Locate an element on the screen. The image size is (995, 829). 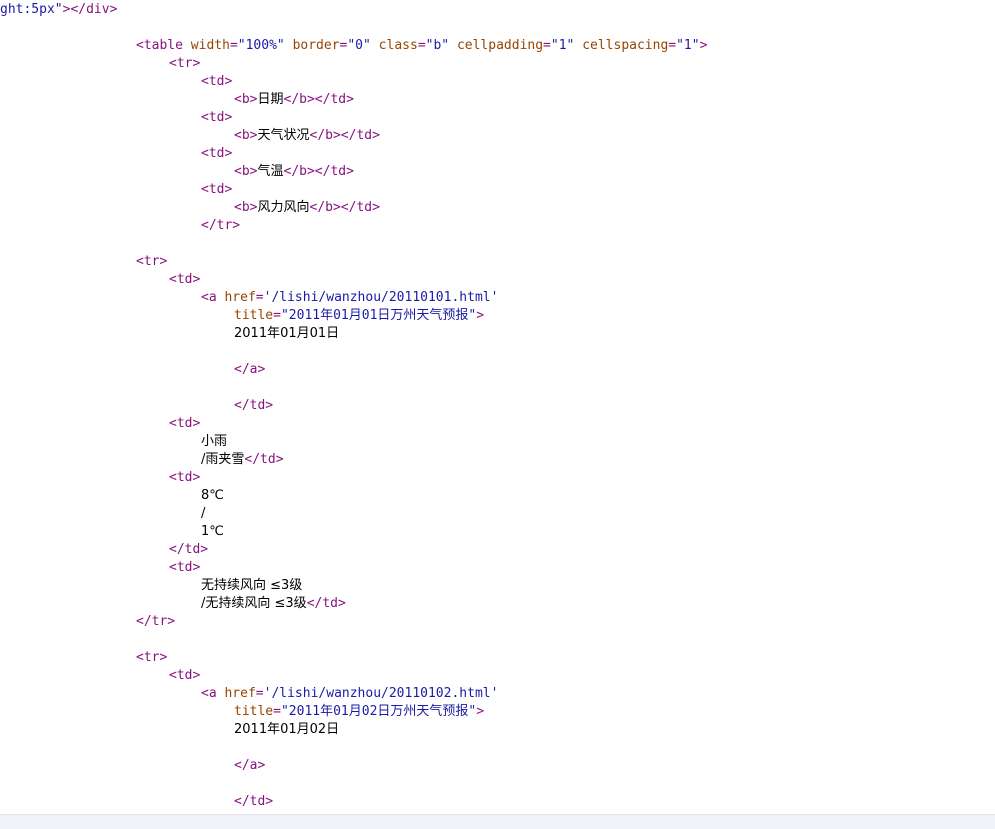
source-token: 8℃ is located at coordinates (212, 495).